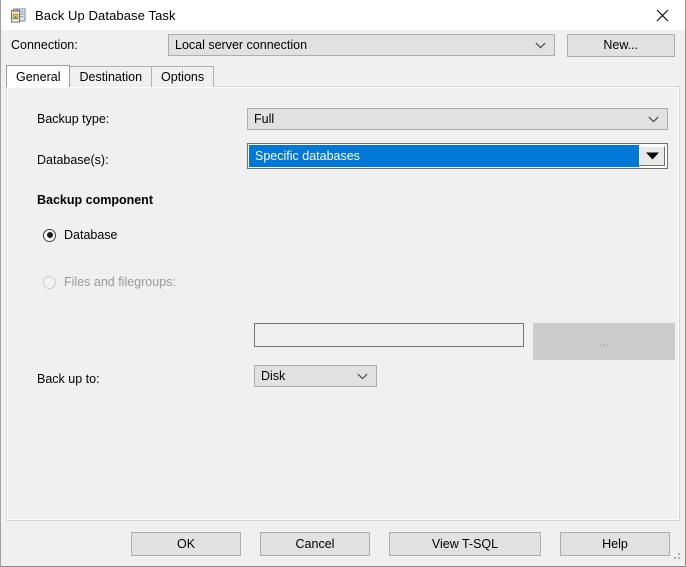 The width and height of the screenshot is (686, 567). I want to click on back-up-to-combobox: Disk, so click(315, 376).